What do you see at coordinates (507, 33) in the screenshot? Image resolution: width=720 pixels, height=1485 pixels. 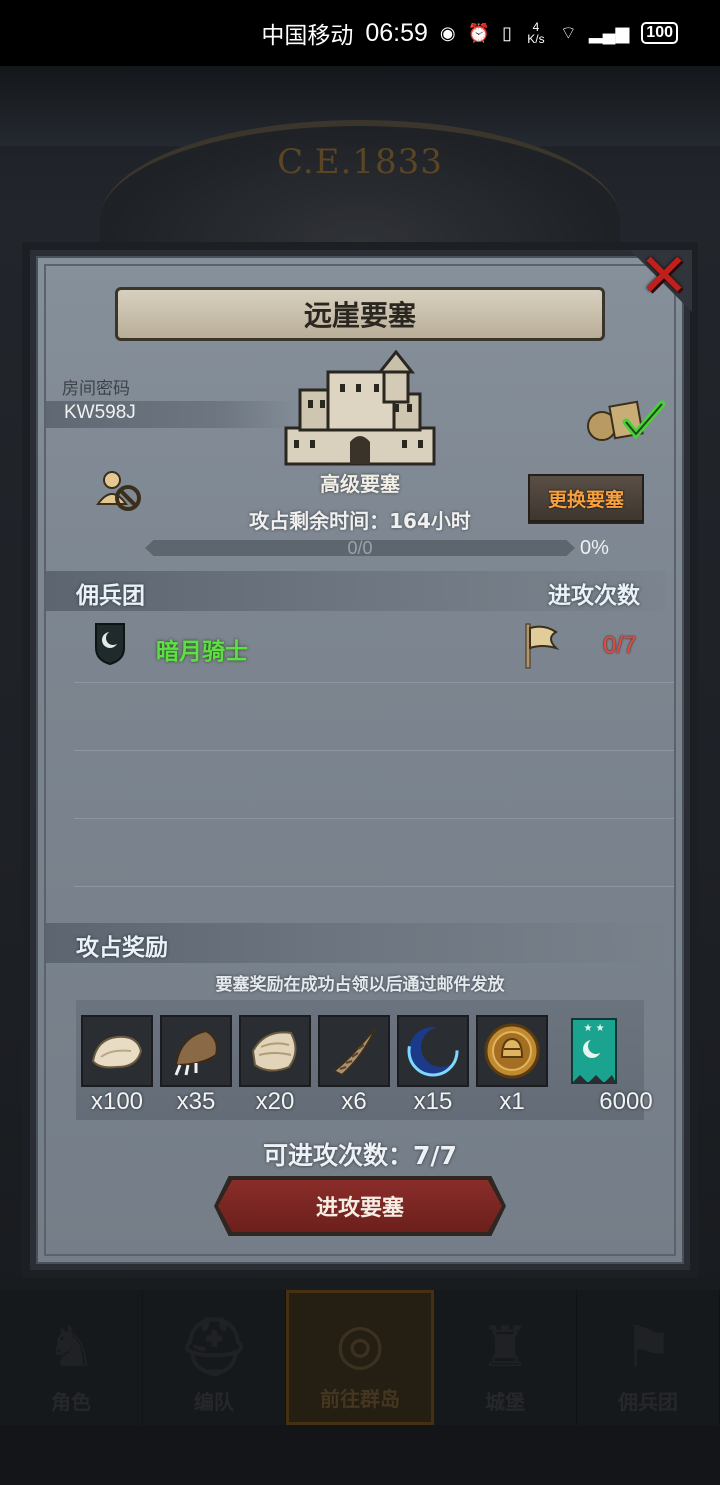 I see `vibrate-icon: ▯` at bounding box center [507, 33].